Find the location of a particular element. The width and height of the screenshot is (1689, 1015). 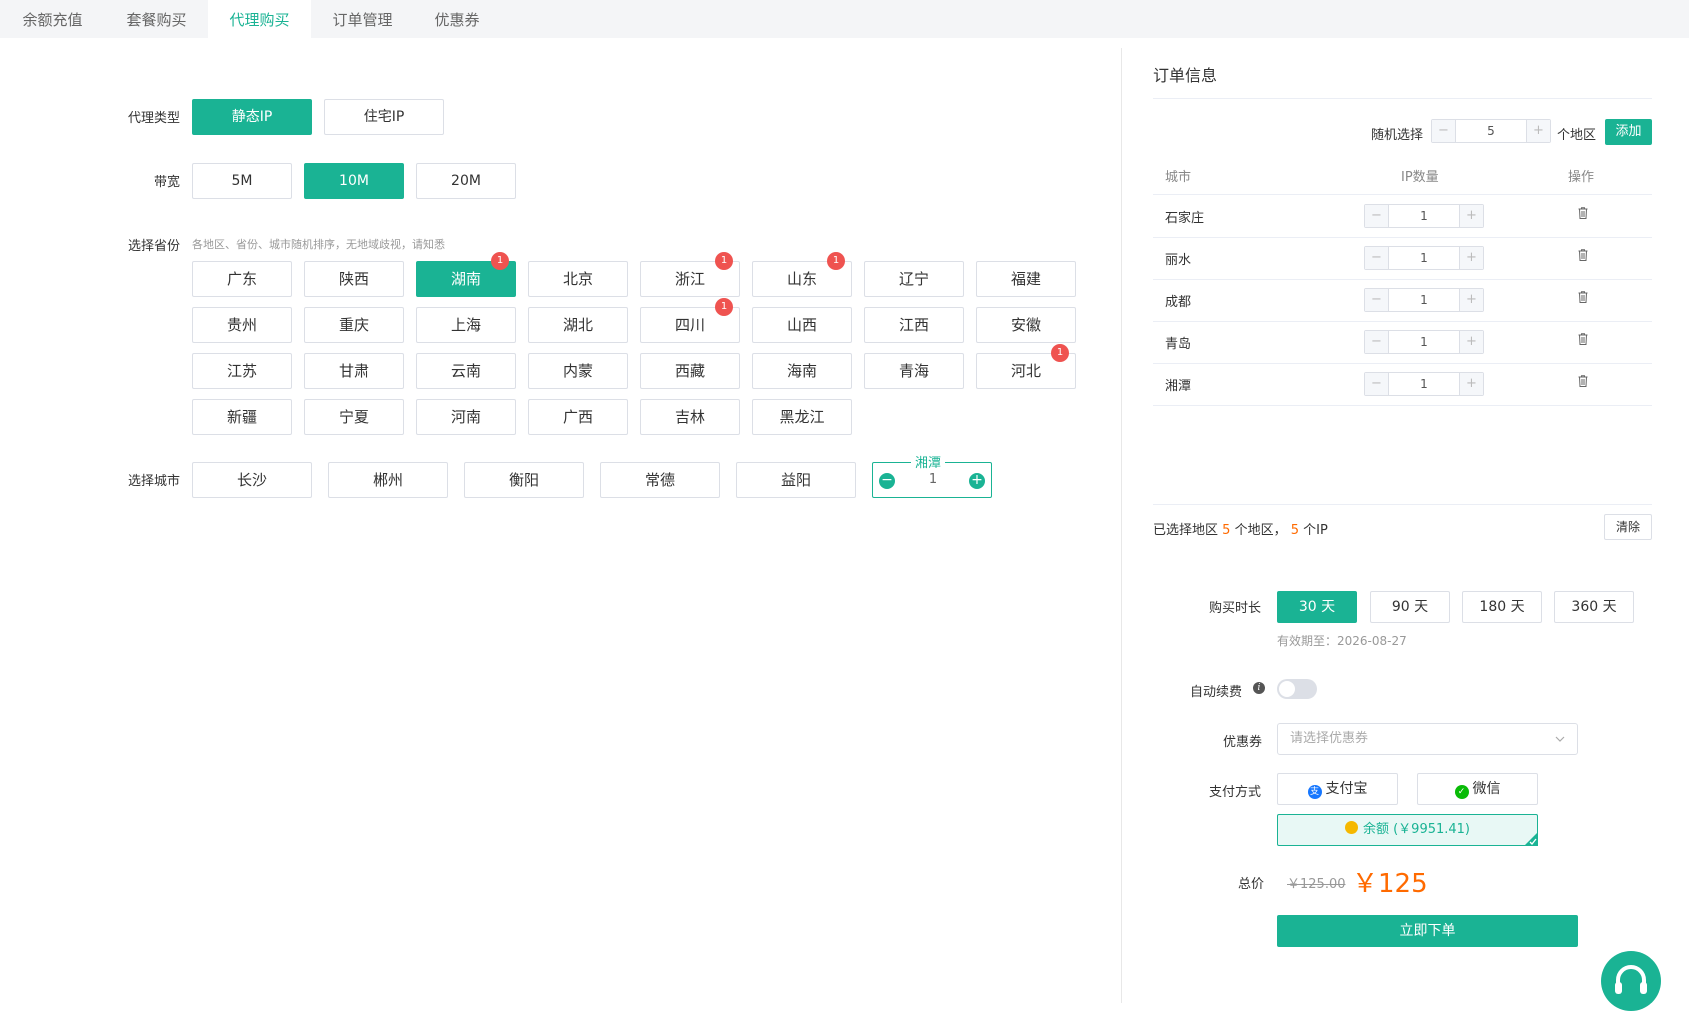

bandwidth-5m-button: 5M is located at coordinates (242, 181).